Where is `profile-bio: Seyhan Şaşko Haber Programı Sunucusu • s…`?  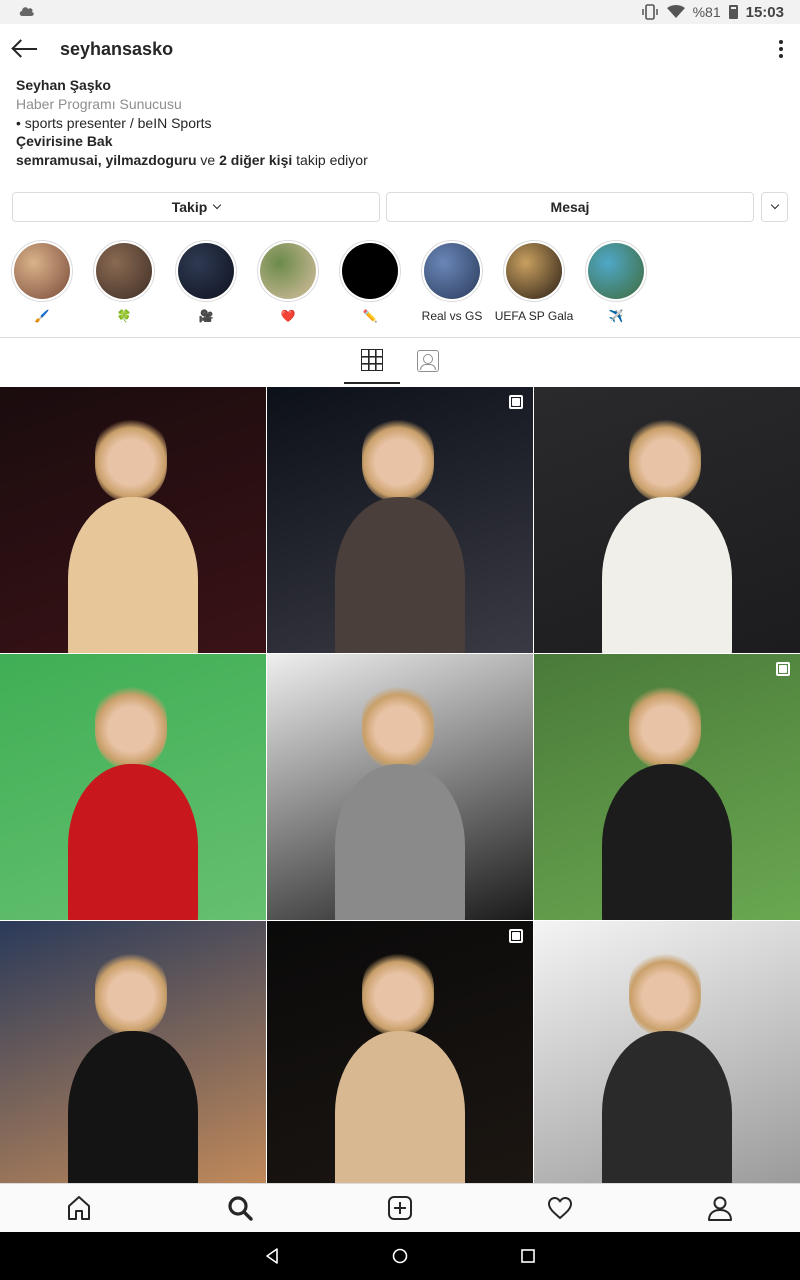
profile-bio: Seyhan Şaşko Haber Programı Sunucusu • s… is located at coordinates (396, 123).